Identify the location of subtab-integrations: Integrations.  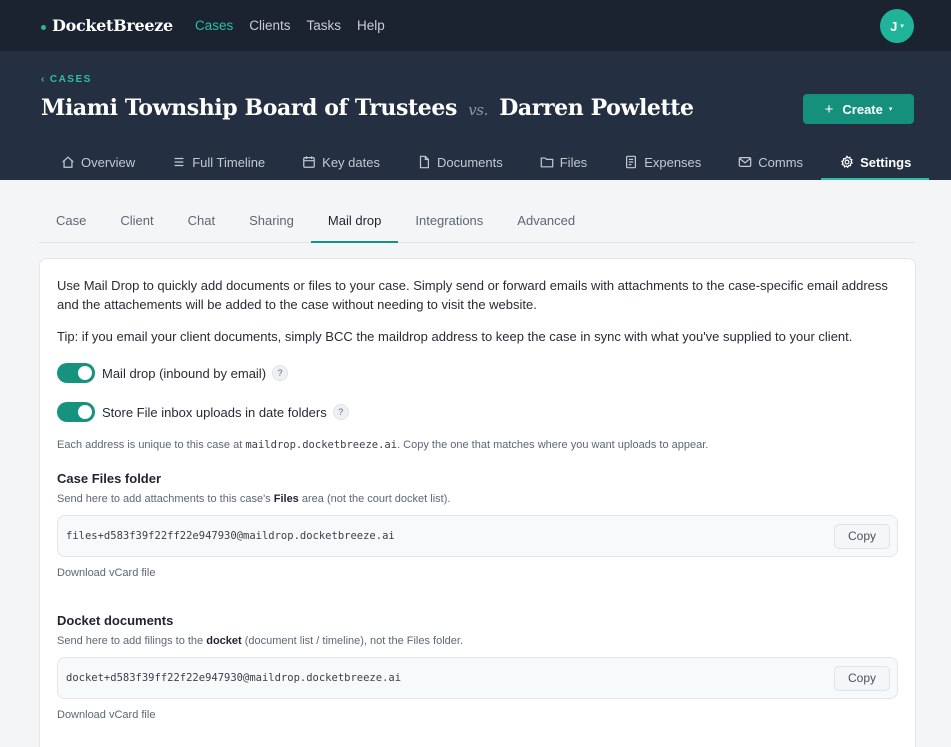
(449, 222).